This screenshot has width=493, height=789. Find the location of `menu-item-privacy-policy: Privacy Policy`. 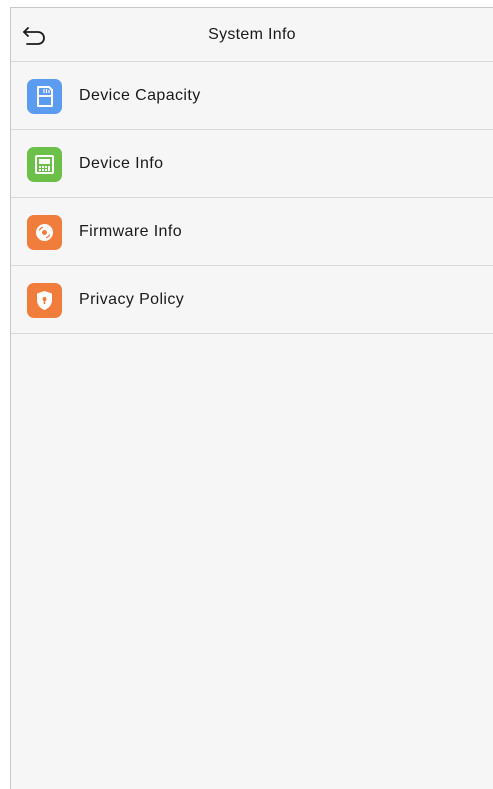

menu-item-privacy-policy: Privacy Policy is located at coordinates (252, 300).